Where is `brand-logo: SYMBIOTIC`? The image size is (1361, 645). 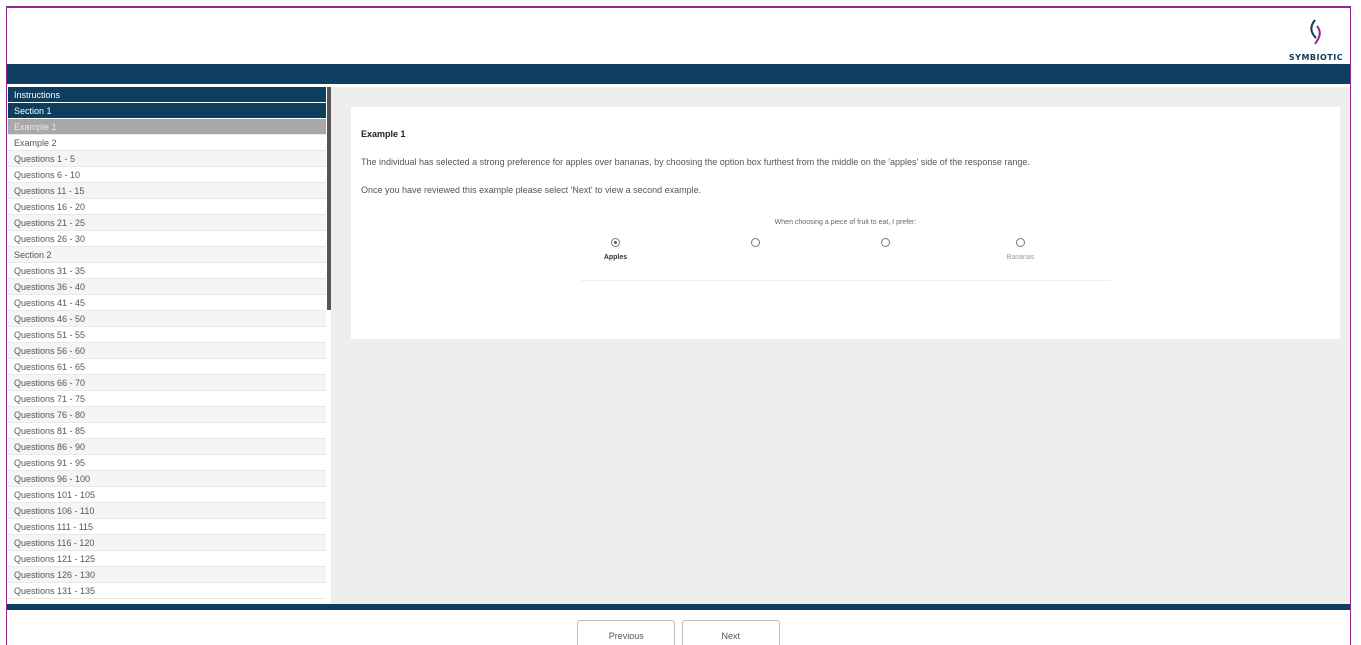
brand-logo: SYMBIOTIC is located at coordinates (1316, 41).